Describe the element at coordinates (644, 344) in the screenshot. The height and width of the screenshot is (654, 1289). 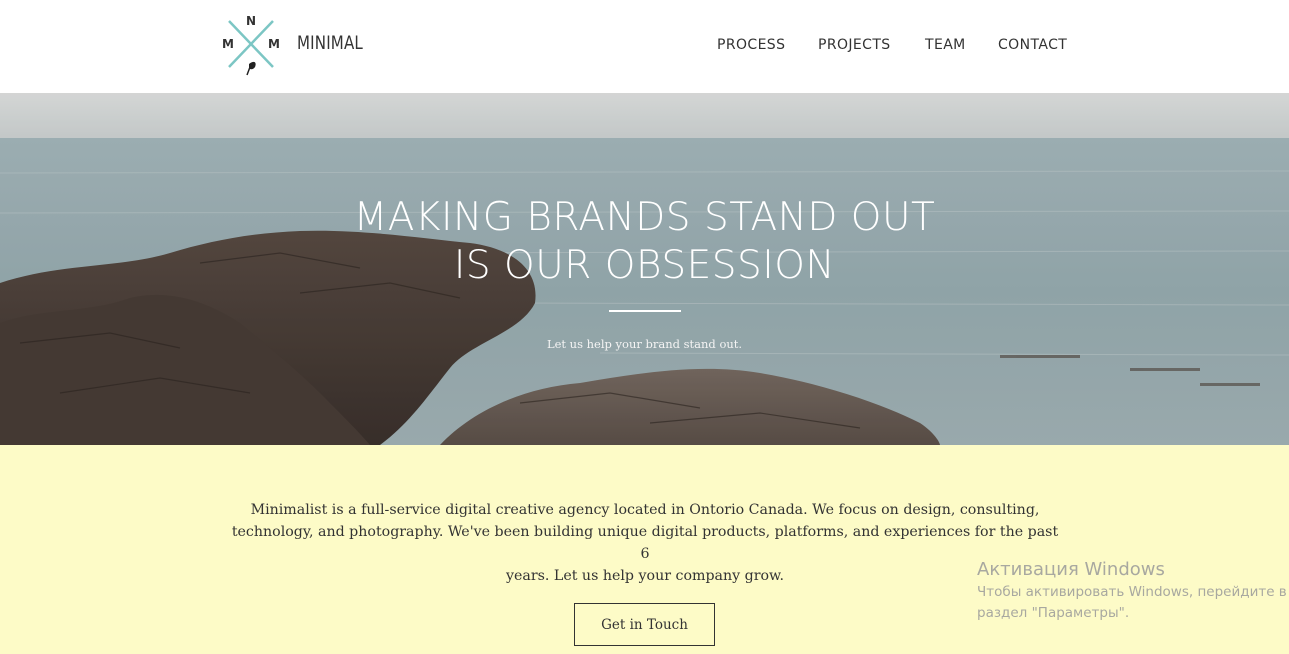
I see `hero-subtitle: Let us help your brand stand out.` at that location.